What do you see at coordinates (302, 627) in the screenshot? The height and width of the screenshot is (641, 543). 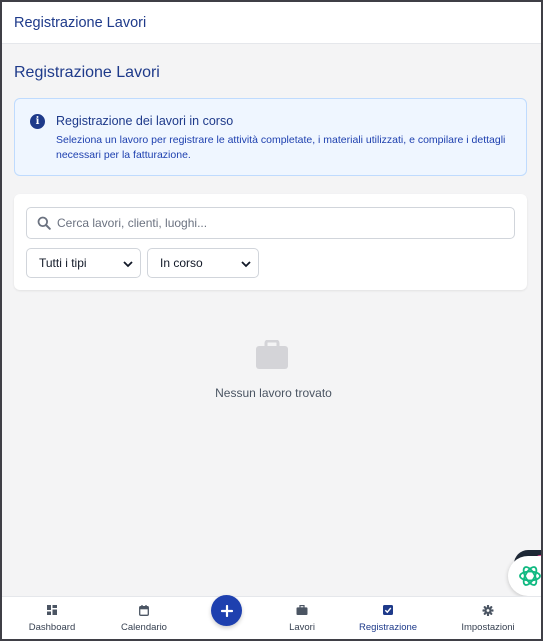 I see `nav-label-lavori: Lavori` at bounding box center [302, 627].